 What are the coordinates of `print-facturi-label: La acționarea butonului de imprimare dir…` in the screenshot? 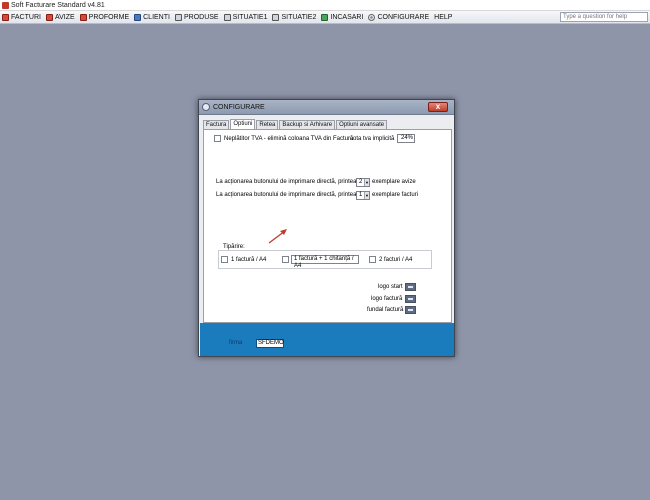 It's located at (290, 195).